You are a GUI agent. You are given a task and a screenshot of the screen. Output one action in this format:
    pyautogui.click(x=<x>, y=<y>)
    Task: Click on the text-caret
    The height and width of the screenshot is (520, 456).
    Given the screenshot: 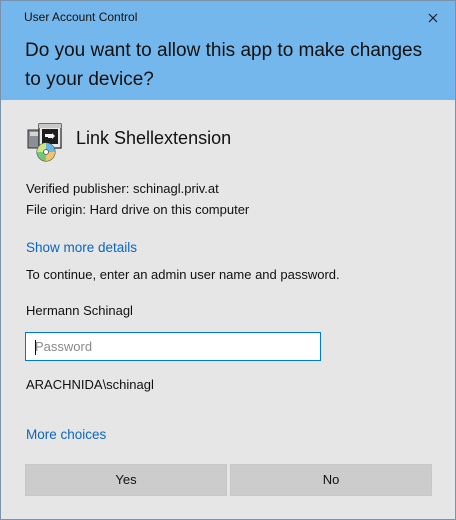 What is the action you would take?
    pyautogui.click(x=35, y=347)
    